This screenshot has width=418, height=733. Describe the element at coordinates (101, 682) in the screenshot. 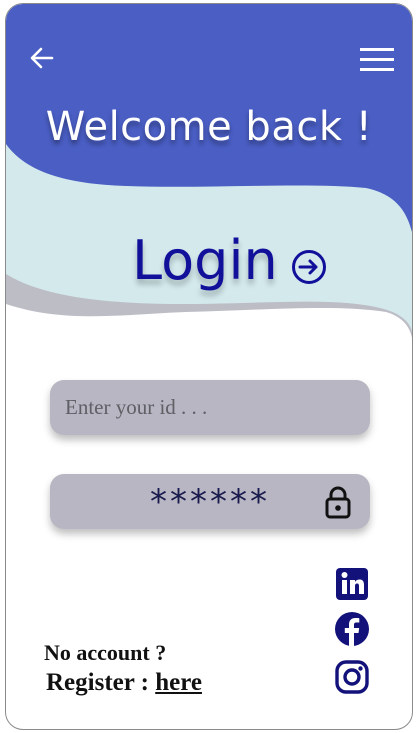

I see `register-label: Register :` at that location.